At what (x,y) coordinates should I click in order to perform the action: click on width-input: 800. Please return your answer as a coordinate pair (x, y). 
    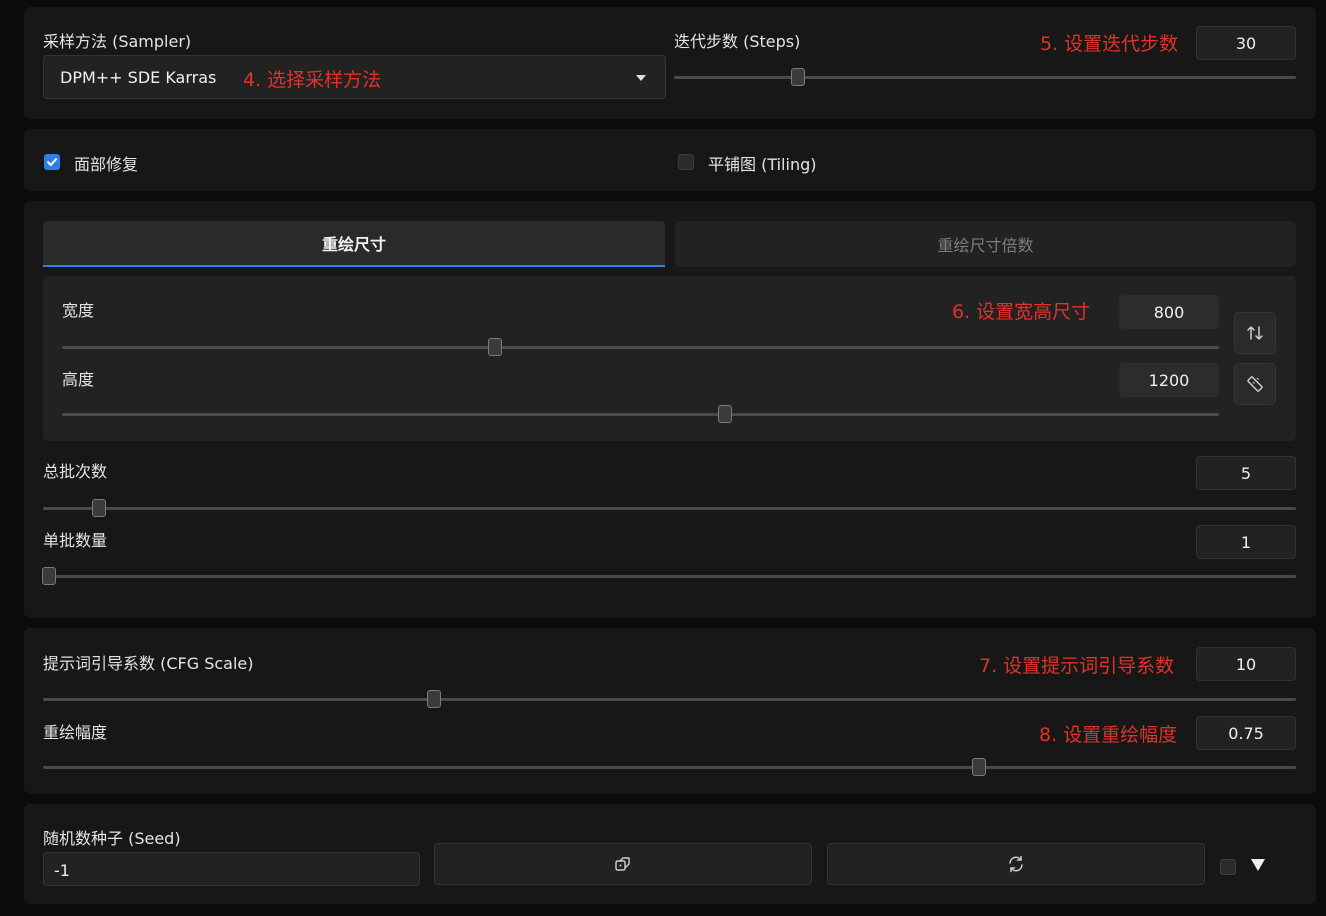
    Looking at the image, I should click on (1169, 312).